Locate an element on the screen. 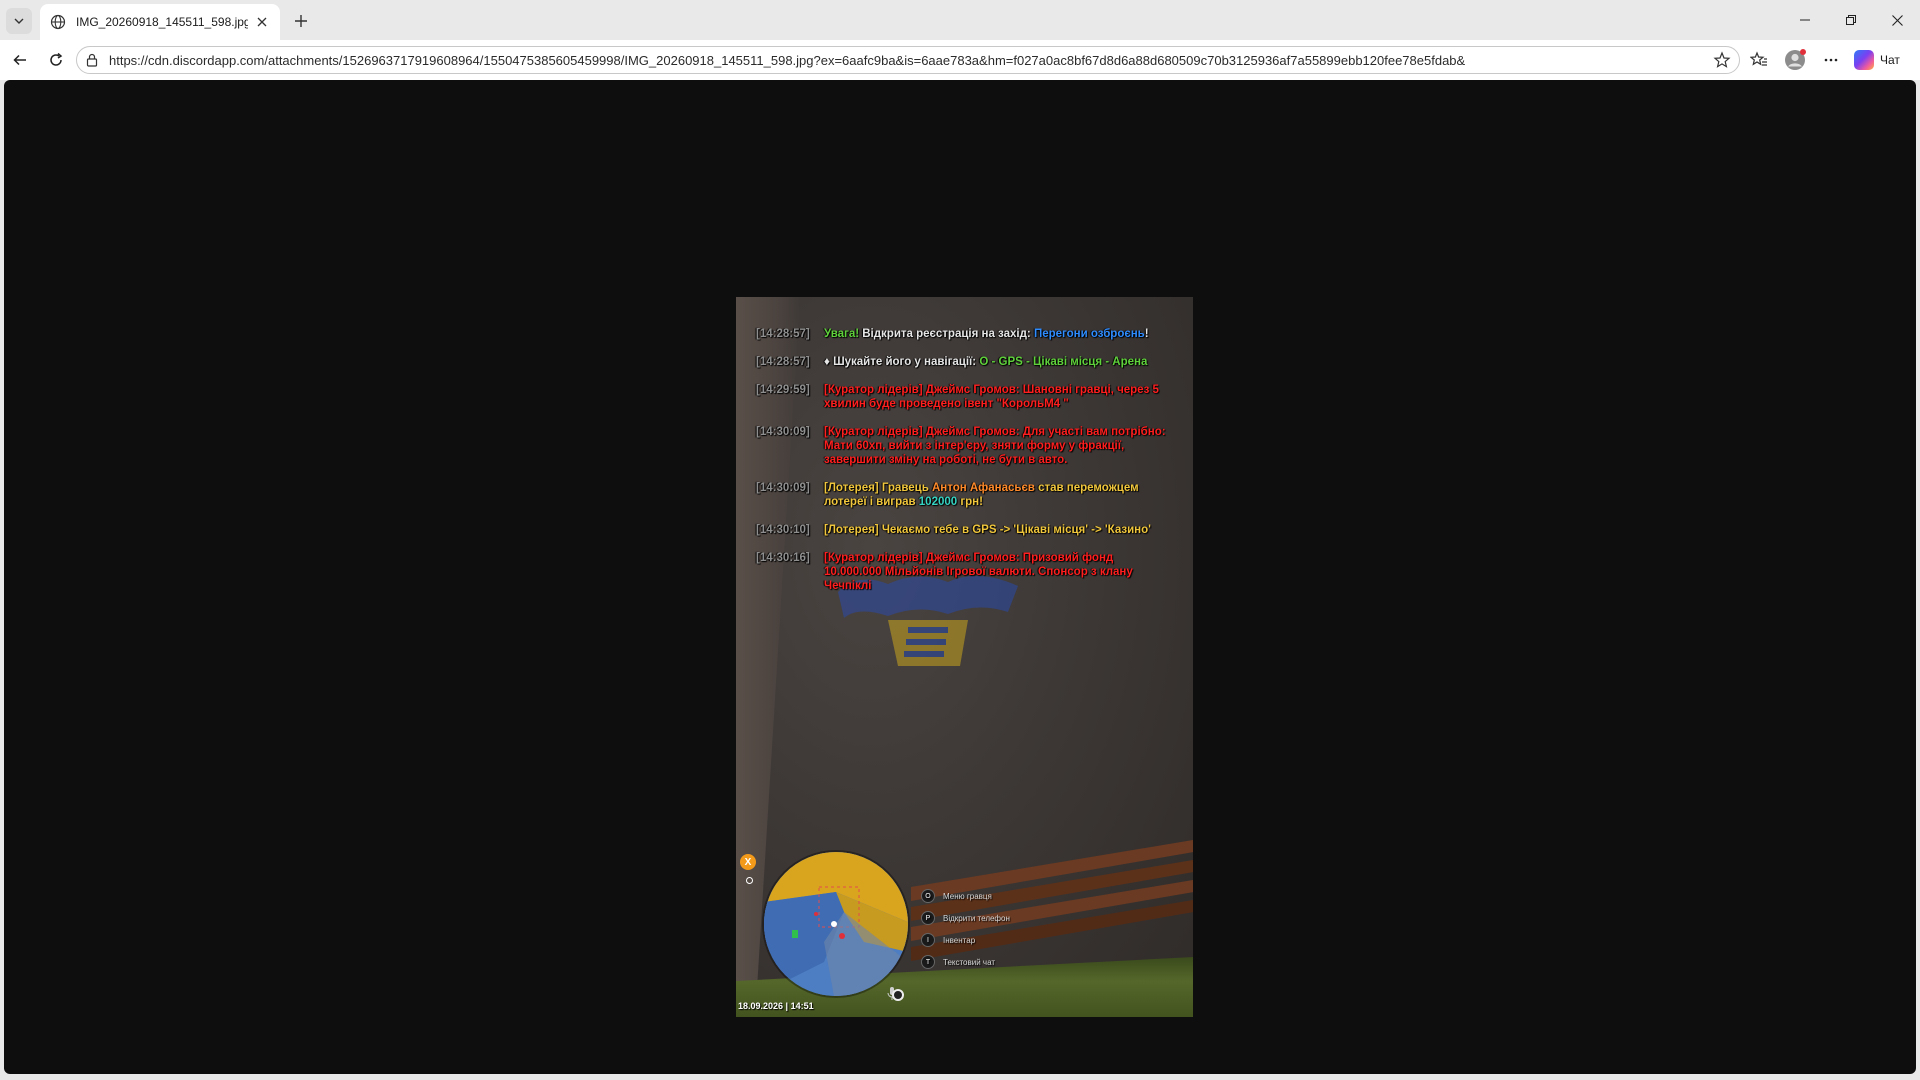  chat-text-segment: ♦ Шукайте його у навігації: is located at coordinates (902, 362).